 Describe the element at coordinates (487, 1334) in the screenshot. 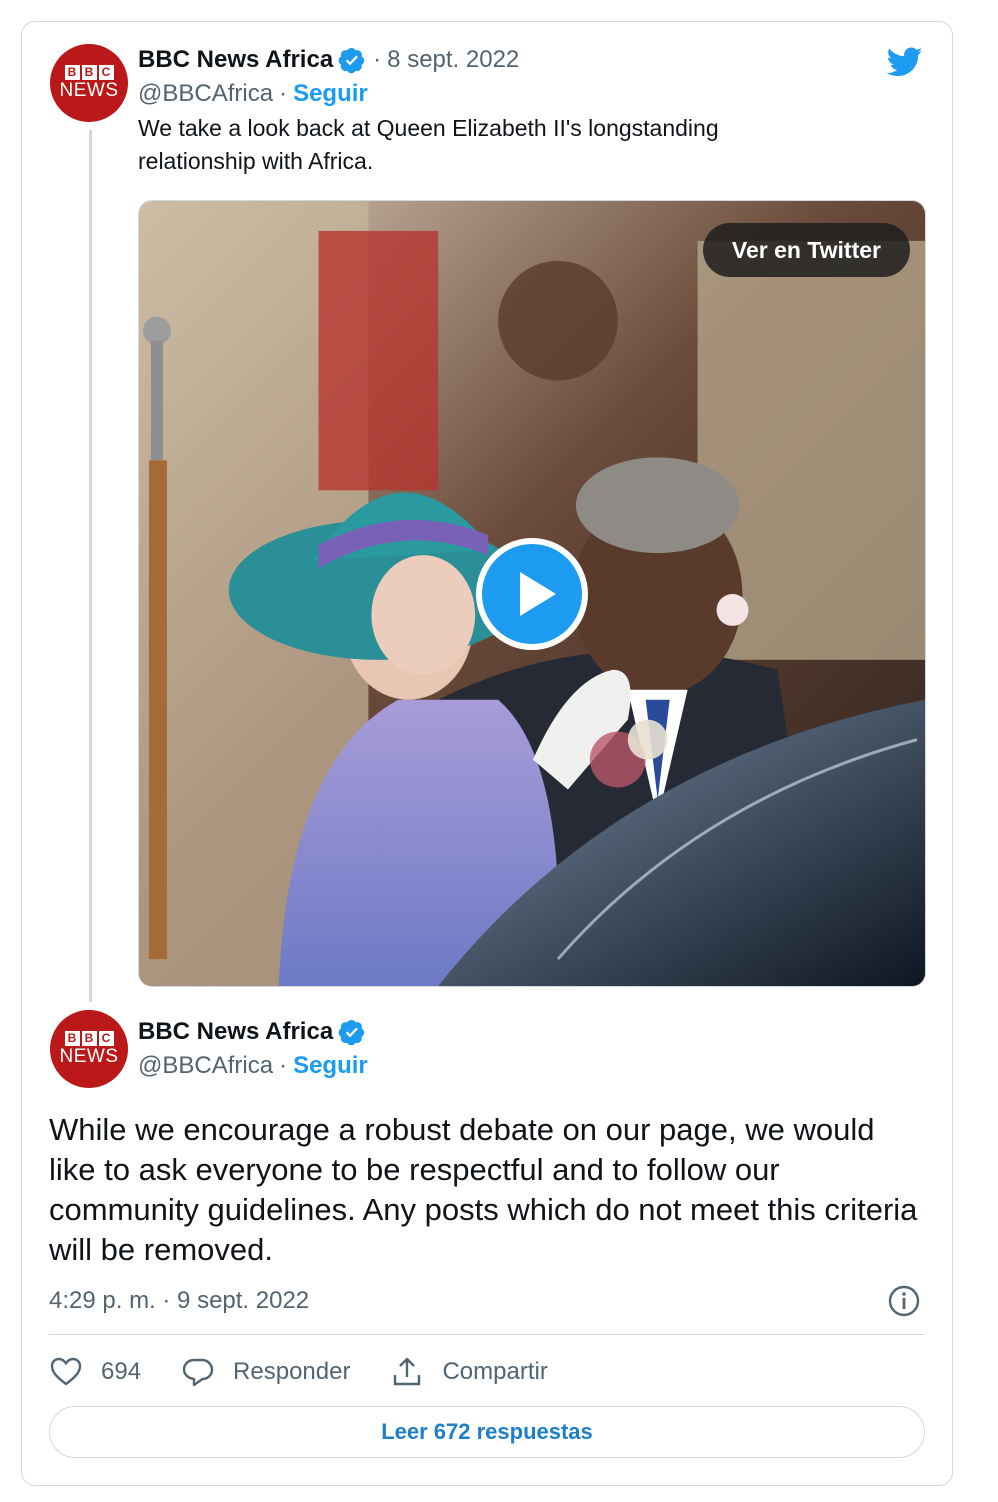

I see `divider` at that location.